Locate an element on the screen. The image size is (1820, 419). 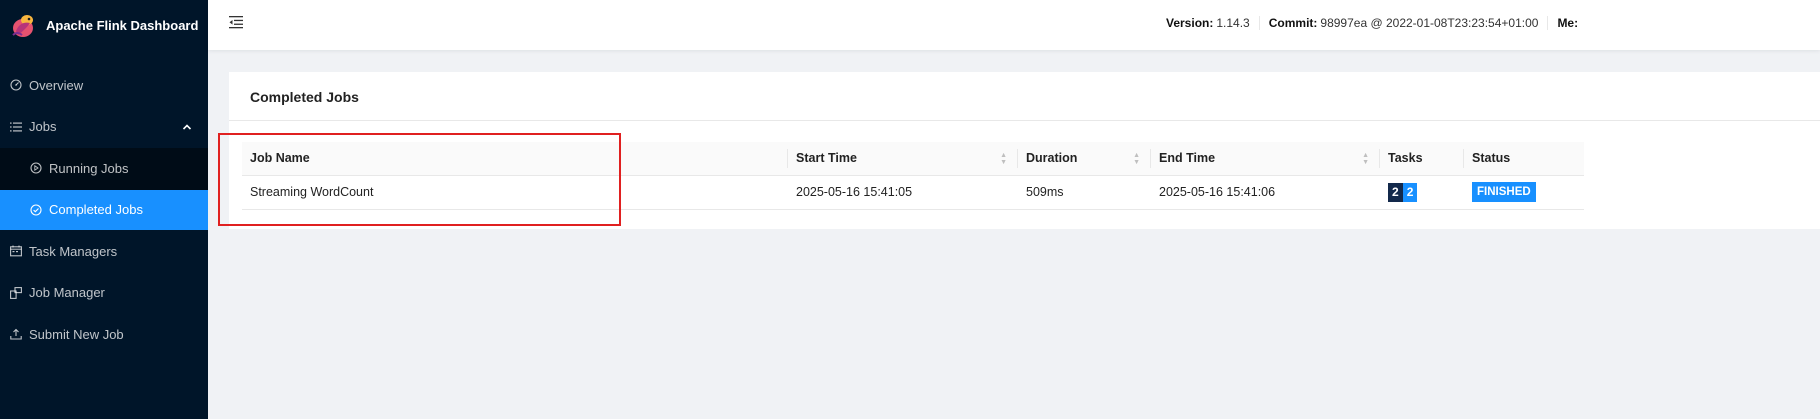
sidebar-item-task-managers: Task Managers is located at coordinates (104, 251).